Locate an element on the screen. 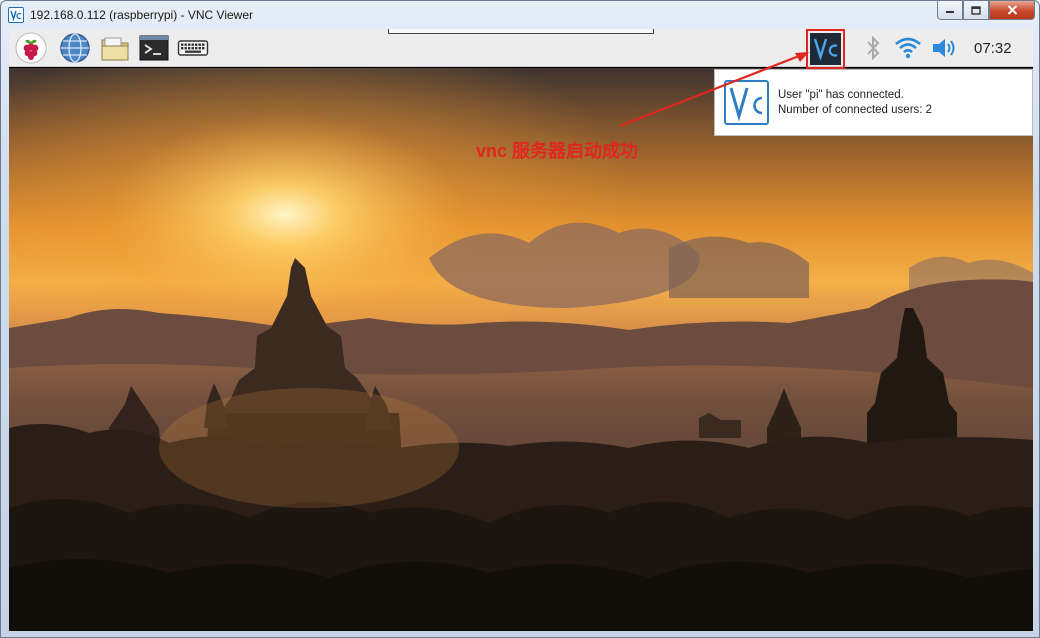 This screenshot has width=1040, height=638. web-browser-button is located at coordinates (75, 48).